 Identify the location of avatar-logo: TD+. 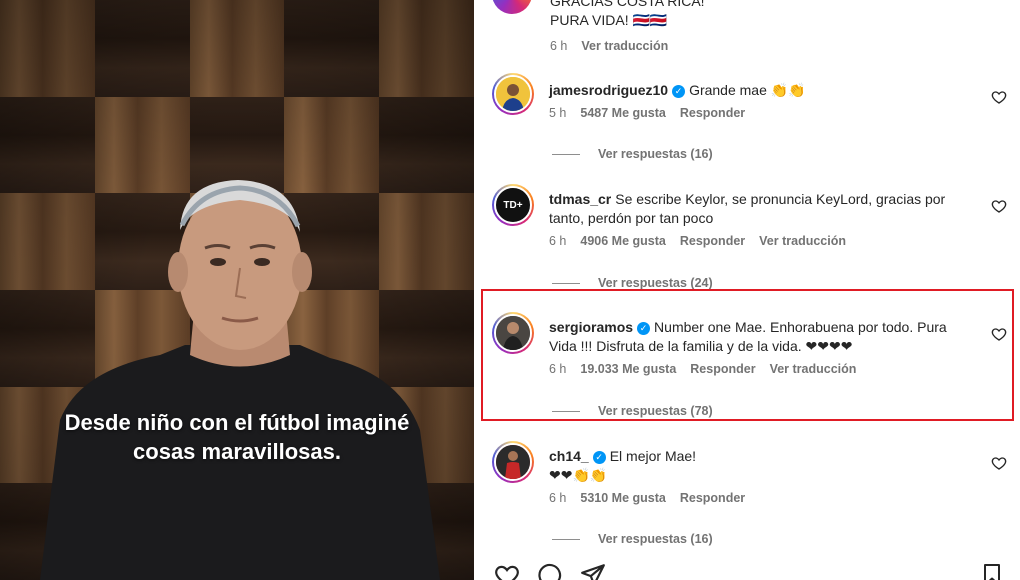
(513, 205).